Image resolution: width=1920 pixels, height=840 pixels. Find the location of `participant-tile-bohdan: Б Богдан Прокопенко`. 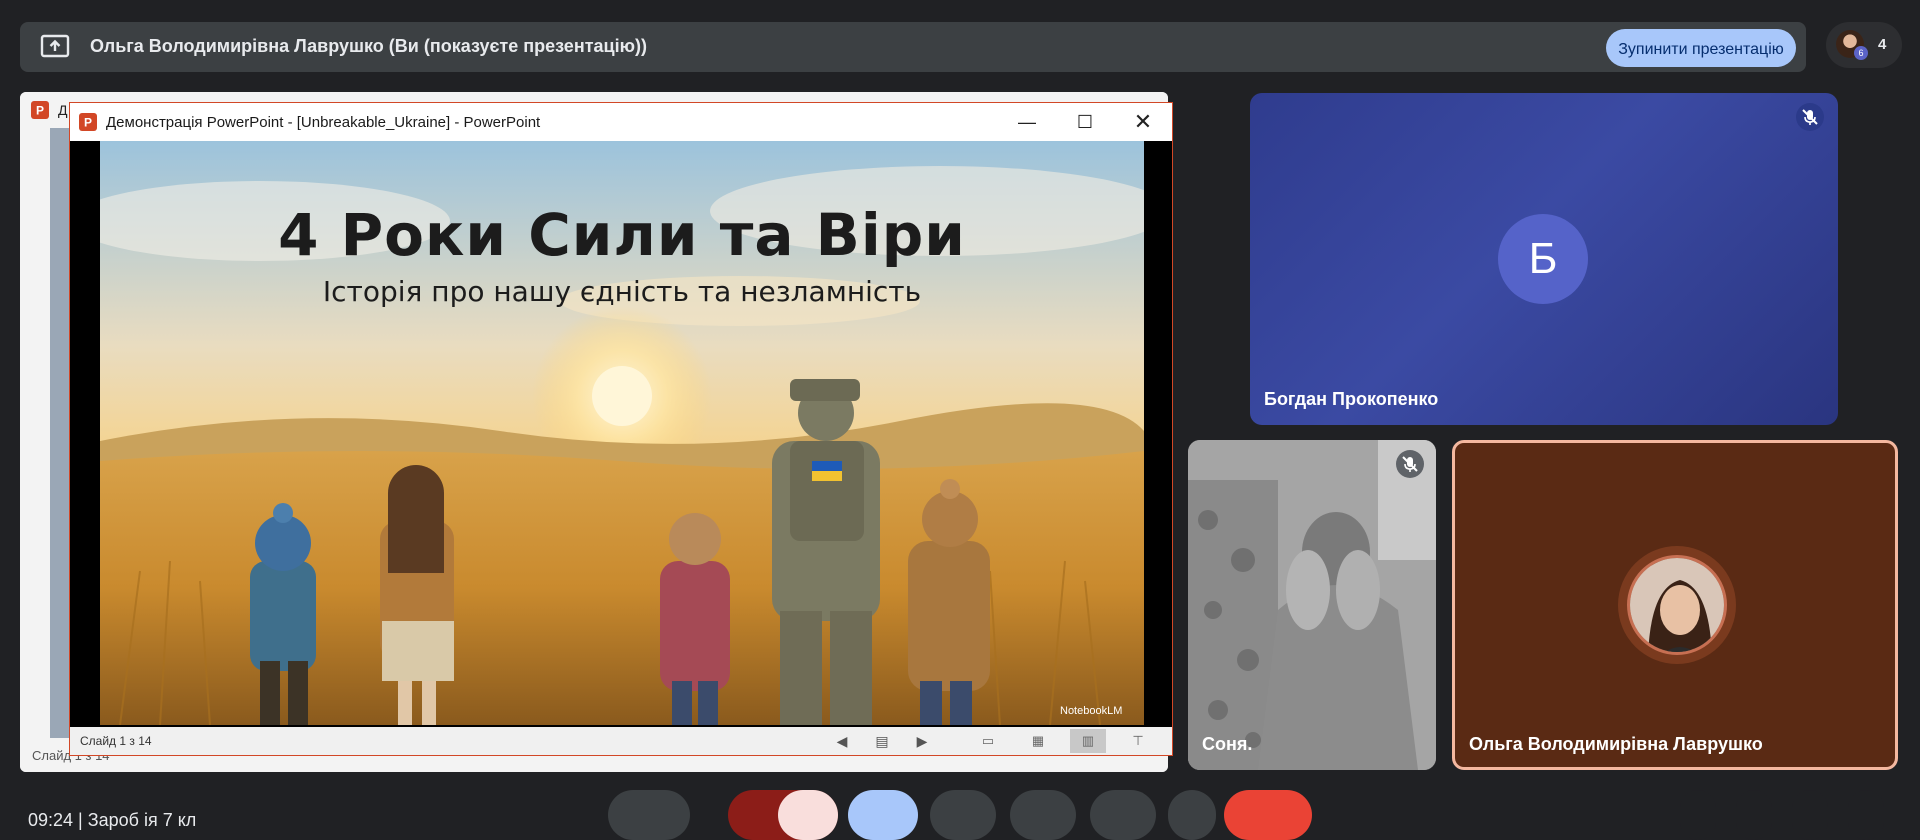

participant-tile-bohdan: Б Богдан Прокопенко is located at coordinates (1544, 259).